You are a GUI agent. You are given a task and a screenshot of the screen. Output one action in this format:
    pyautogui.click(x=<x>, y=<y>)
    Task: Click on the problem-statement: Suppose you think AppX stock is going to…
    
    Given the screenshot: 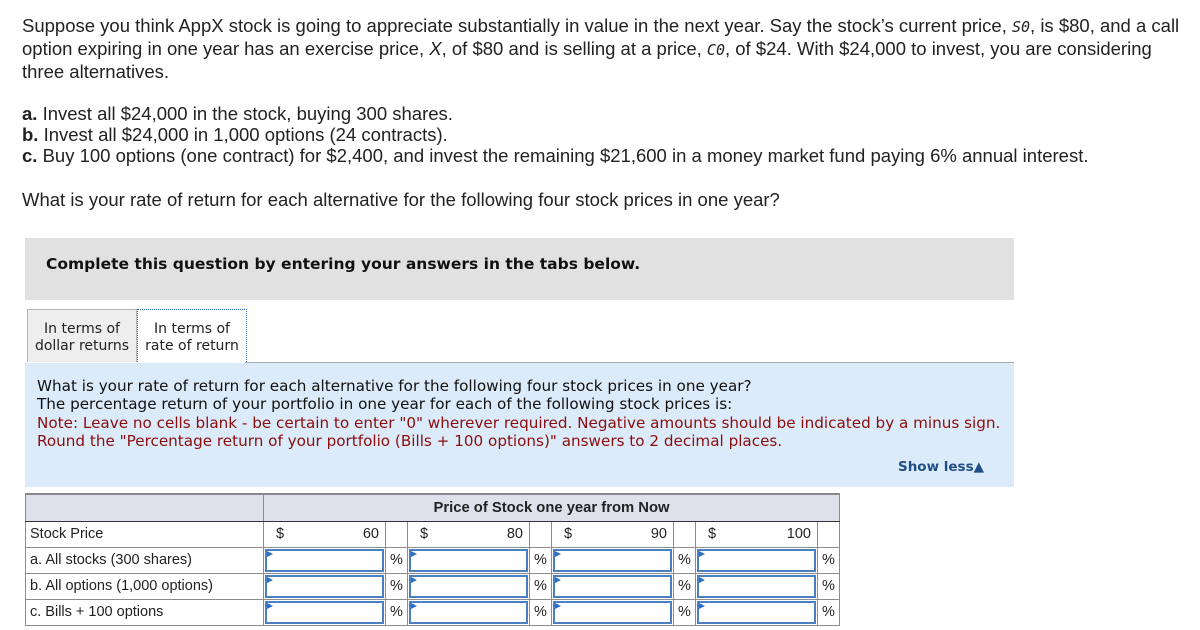 What is the action you would take?
    pyautogui.click(x=602, y=49)
    